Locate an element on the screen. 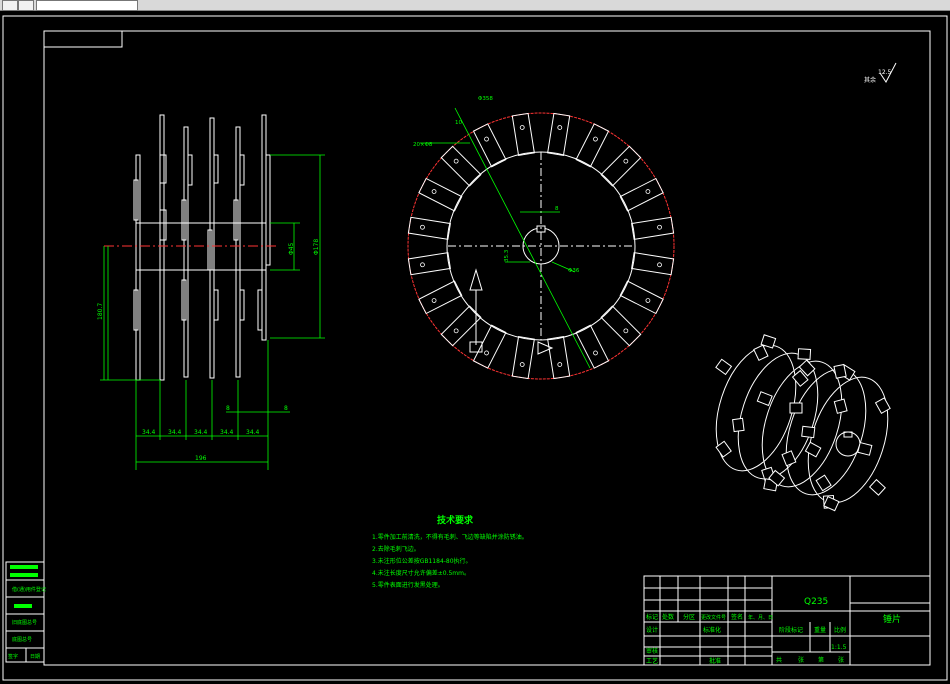  tb-cell: 比例 is located at coordinates (840, 630).